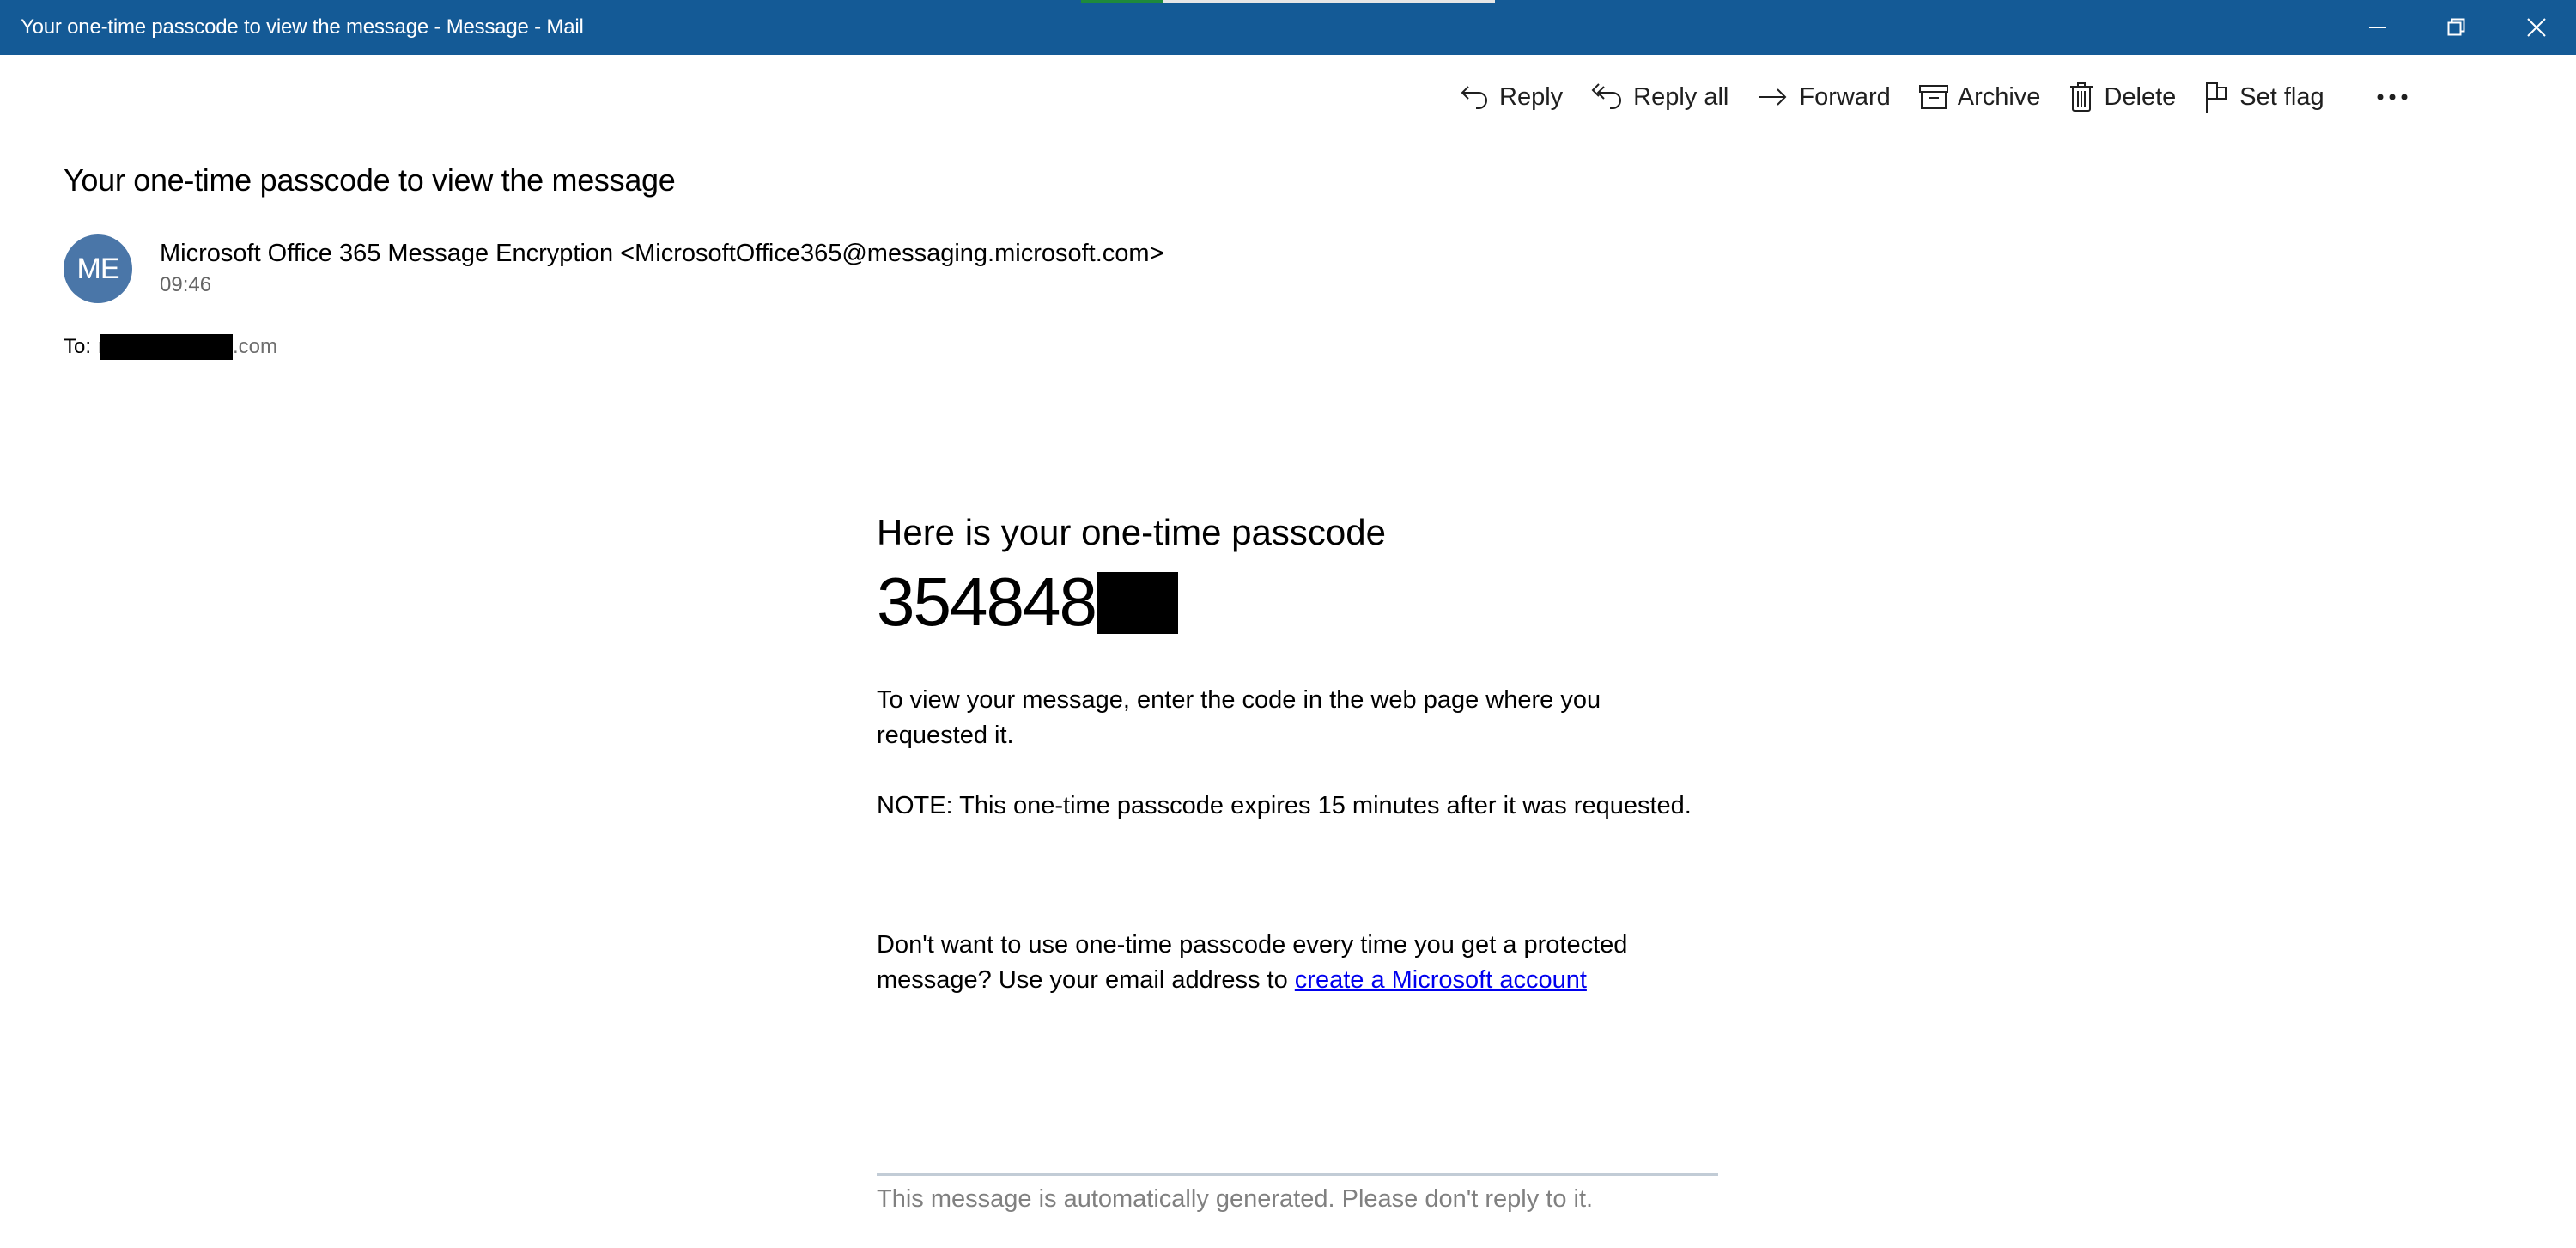 The image size is (2576, 1248). What do you see at coordinates (1137, 603) in the screenshot?
I see `passcode-redaction-block` at bounding box center [1137, 603].